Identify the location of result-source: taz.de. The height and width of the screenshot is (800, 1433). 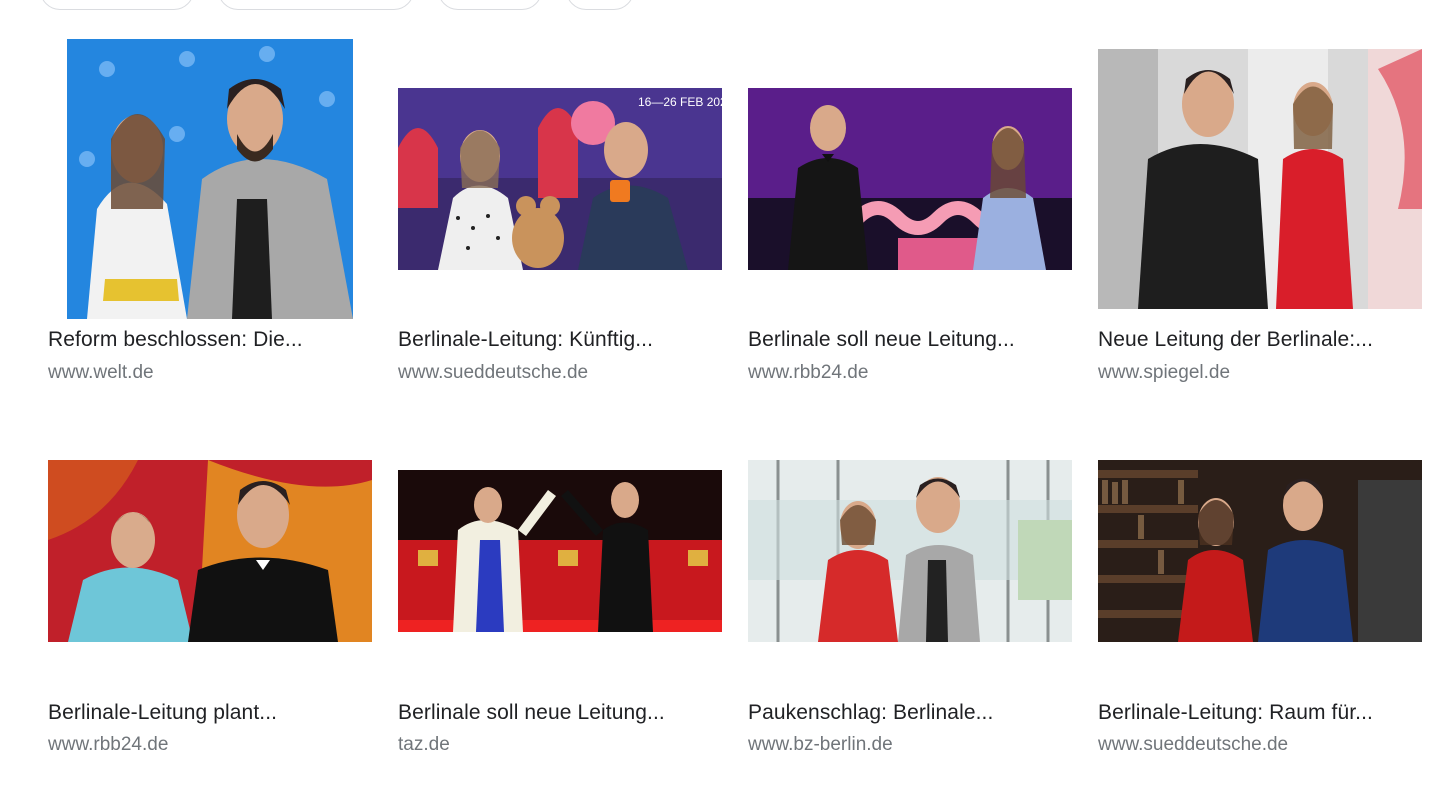
(424, 745).